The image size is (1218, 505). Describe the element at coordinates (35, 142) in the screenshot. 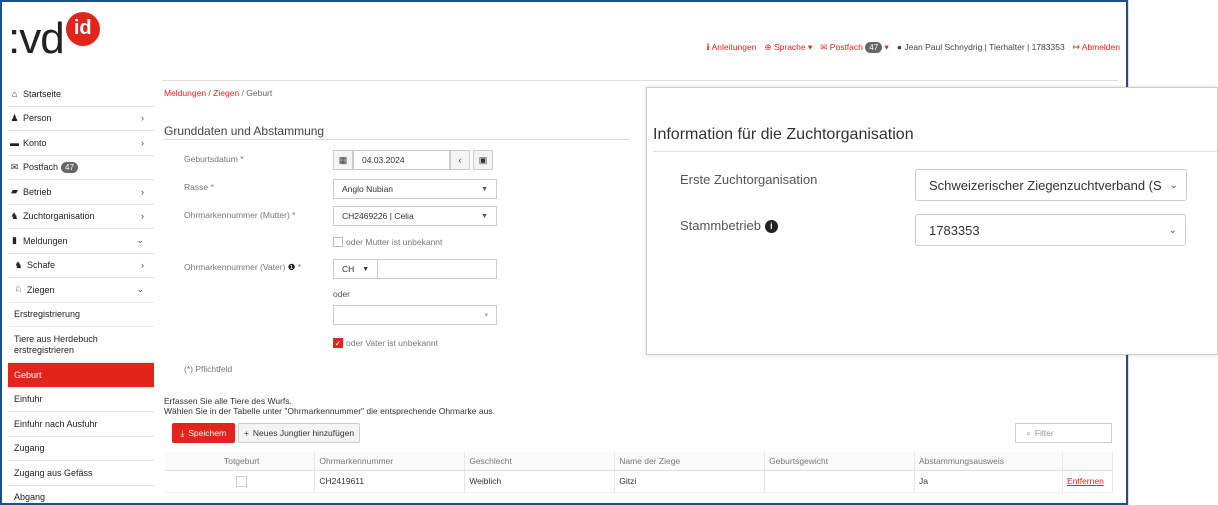

I see `sidebar-item-label: Konto` at that location.